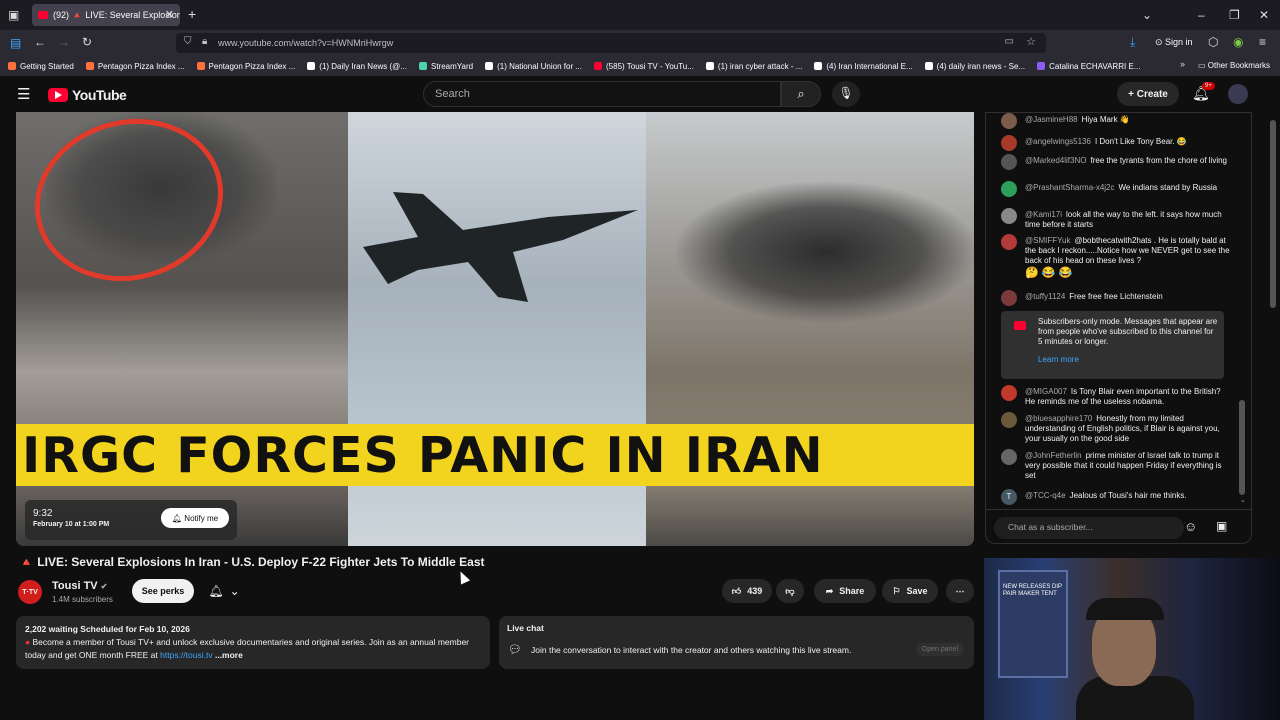 The width and height of the screenshot is (1280, 720). Describe the element at coordinates (1264, 15) in the screenshot. I see `close-window-icon: ✕` at that location.